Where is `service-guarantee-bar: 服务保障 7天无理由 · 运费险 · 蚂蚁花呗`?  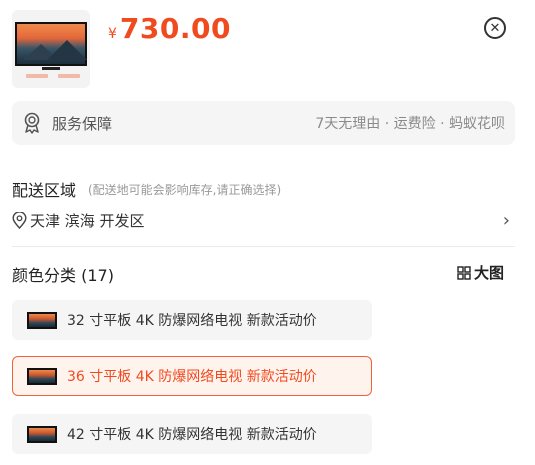 service-guarantee-bar: 服务保障 7天无理由 · 运费险 · 蚂蚁花呗 is located at coordinates (263, 123).